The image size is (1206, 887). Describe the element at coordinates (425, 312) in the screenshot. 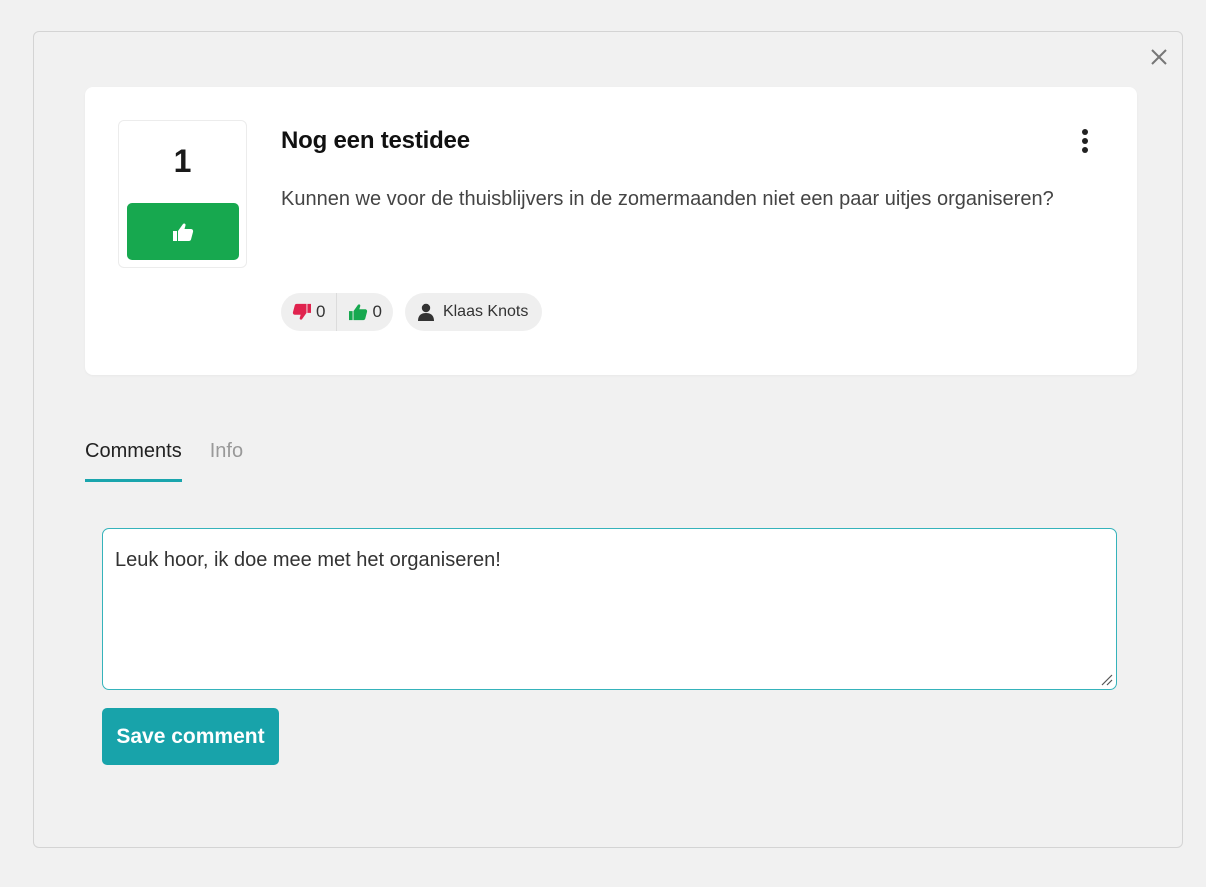

I see `user-icon` at that location.